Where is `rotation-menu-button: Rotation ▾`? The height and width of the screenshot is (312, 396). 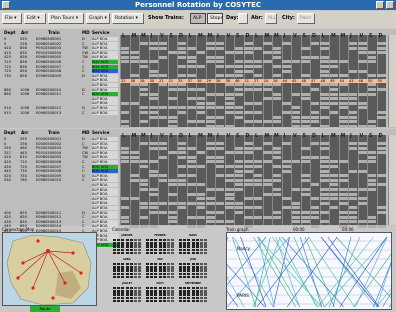
rotation-menu-button: Rotation ▾ is located at coordinates (128, 18).